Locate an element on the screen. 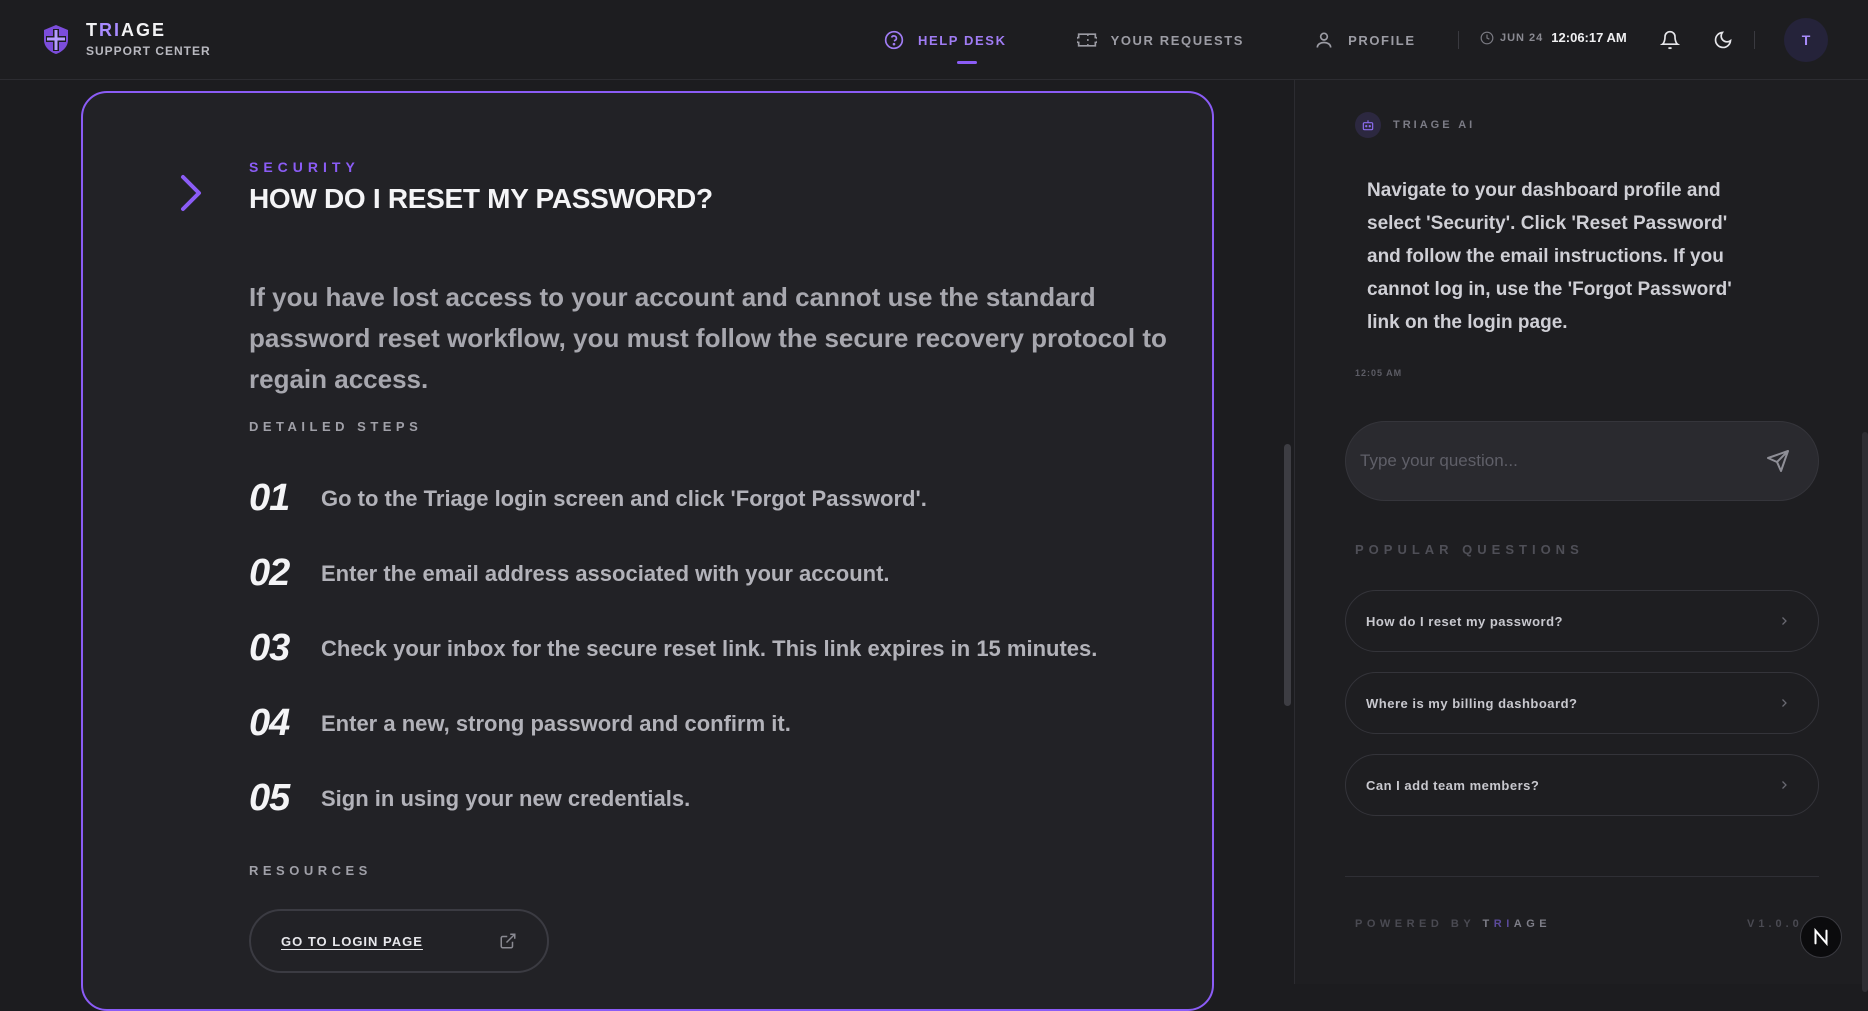 This screenshot has height=1011, width=1868. step-text: Sign in using your new credentials. is located at coordinates (506, 798).